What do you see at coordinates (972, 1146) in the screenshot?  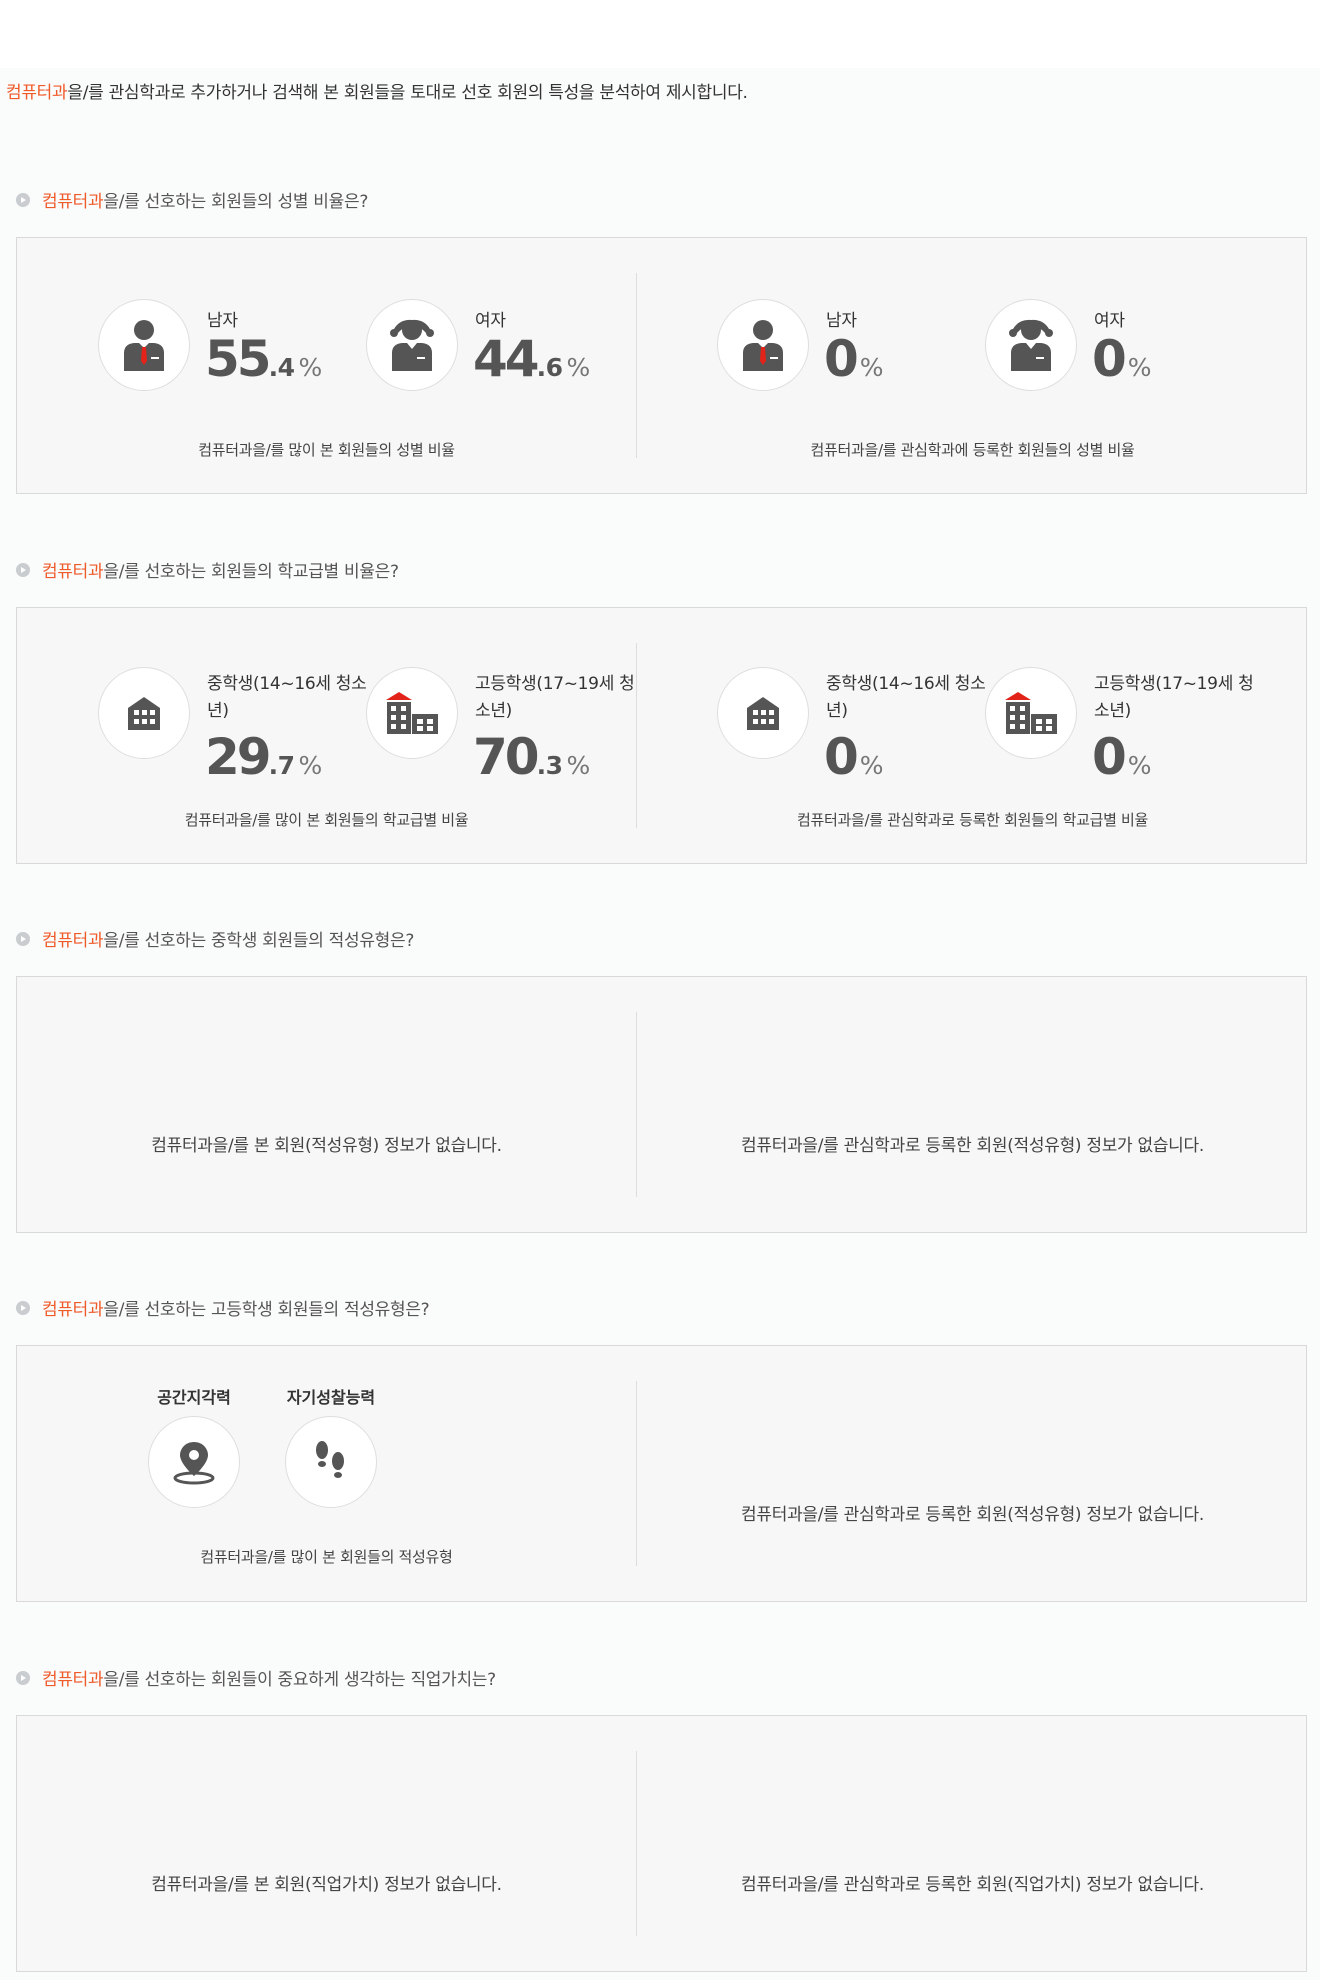 I see `middle-aptitude-right-empty: 컴퓨터과을/를 관심학과로 등록한 회원(적성유형) 정보가 없습니다.` at bounding box center [972, 1146].